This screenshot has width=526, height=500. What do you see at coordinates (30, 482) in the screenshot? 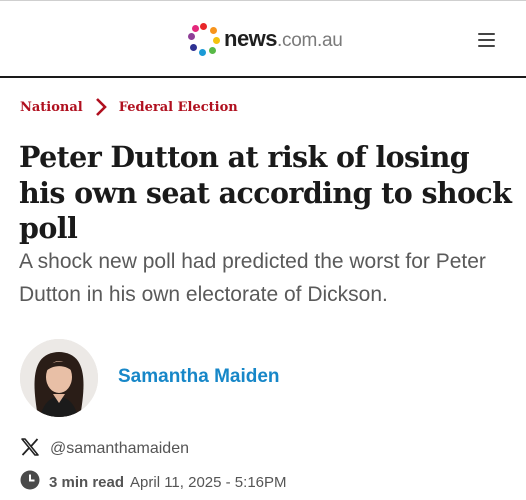
I see `clock-icon` at bounding box center [30, 482].